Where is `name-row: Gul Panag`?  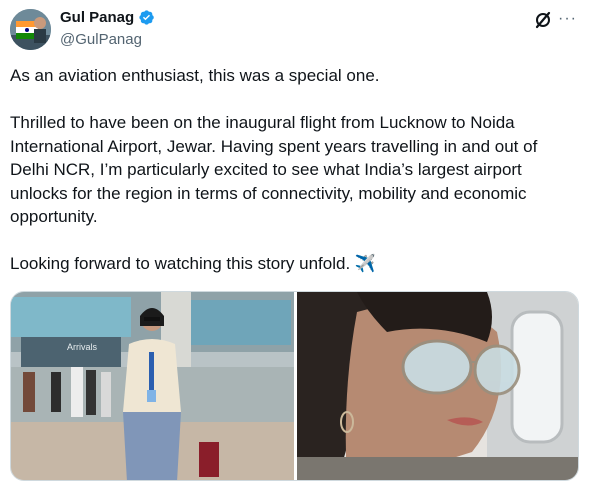
name-row: Gul Panag is located at coordinates (107, 17).